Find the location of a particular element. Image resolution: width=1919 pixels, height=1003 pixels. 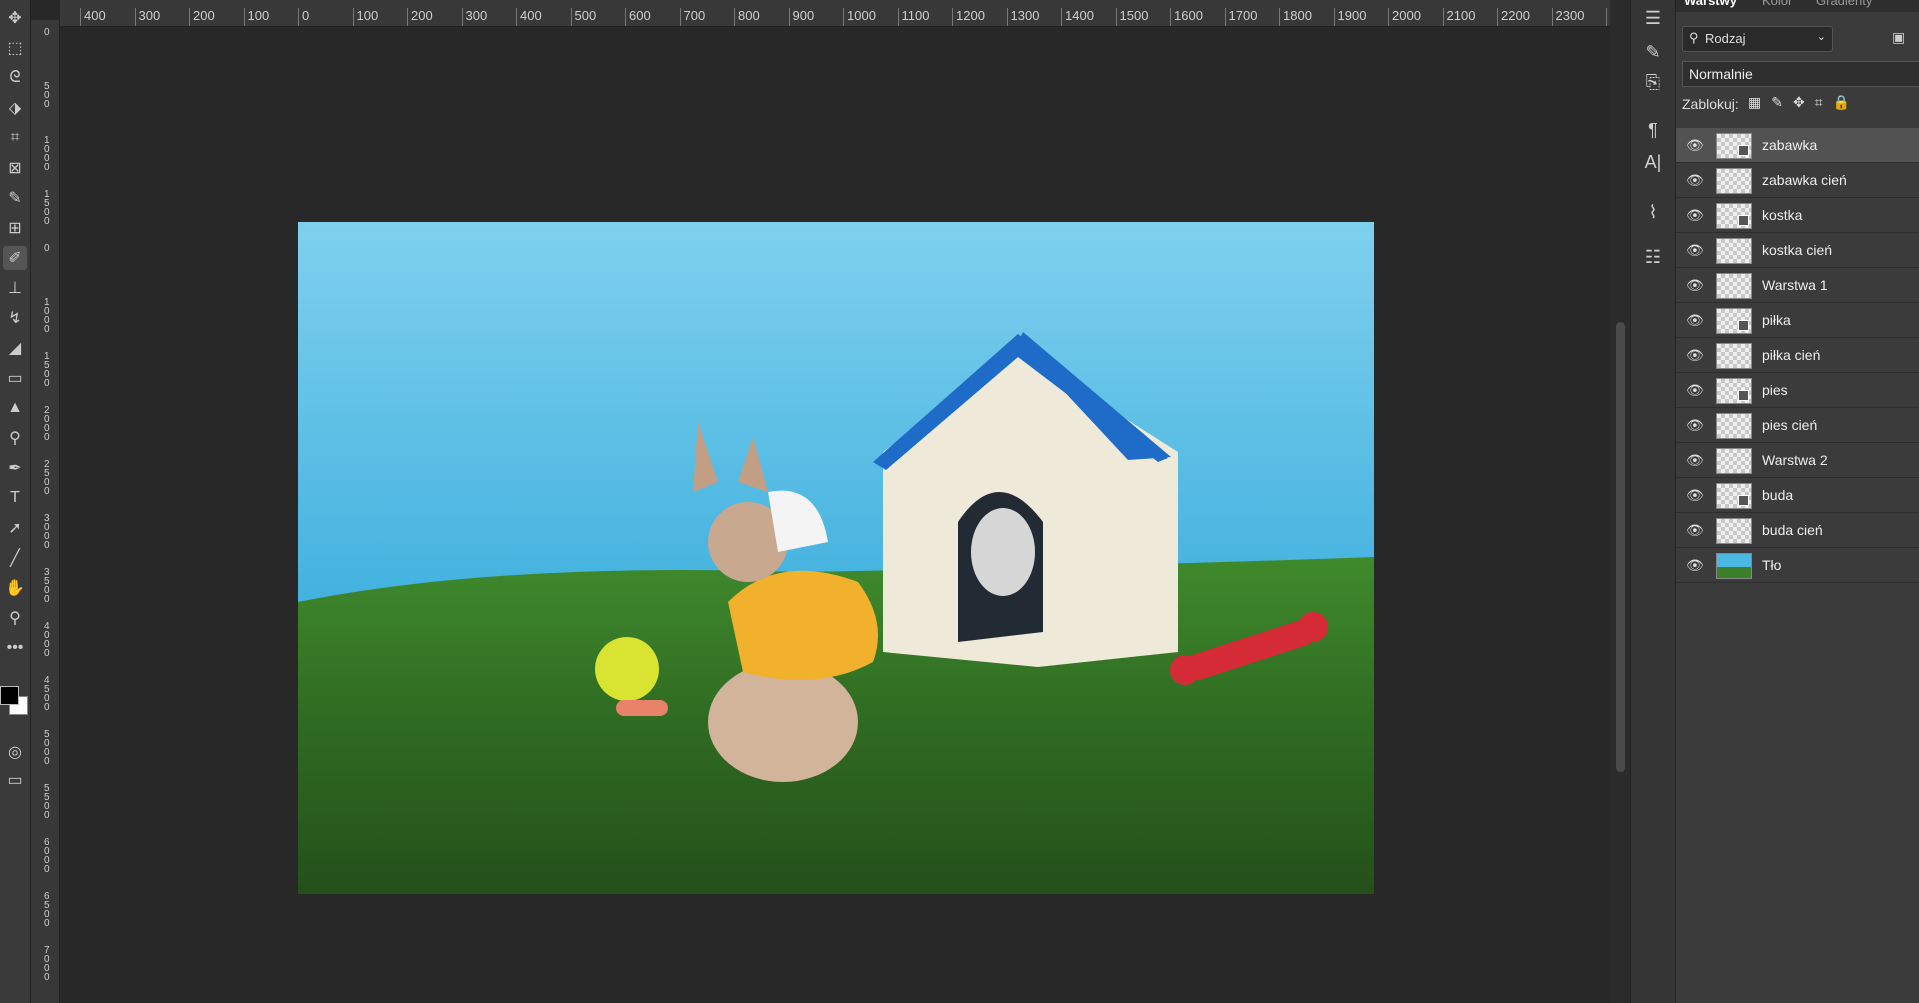

brush-settings-icon: ✎ is located at coordinates (1653, 52).